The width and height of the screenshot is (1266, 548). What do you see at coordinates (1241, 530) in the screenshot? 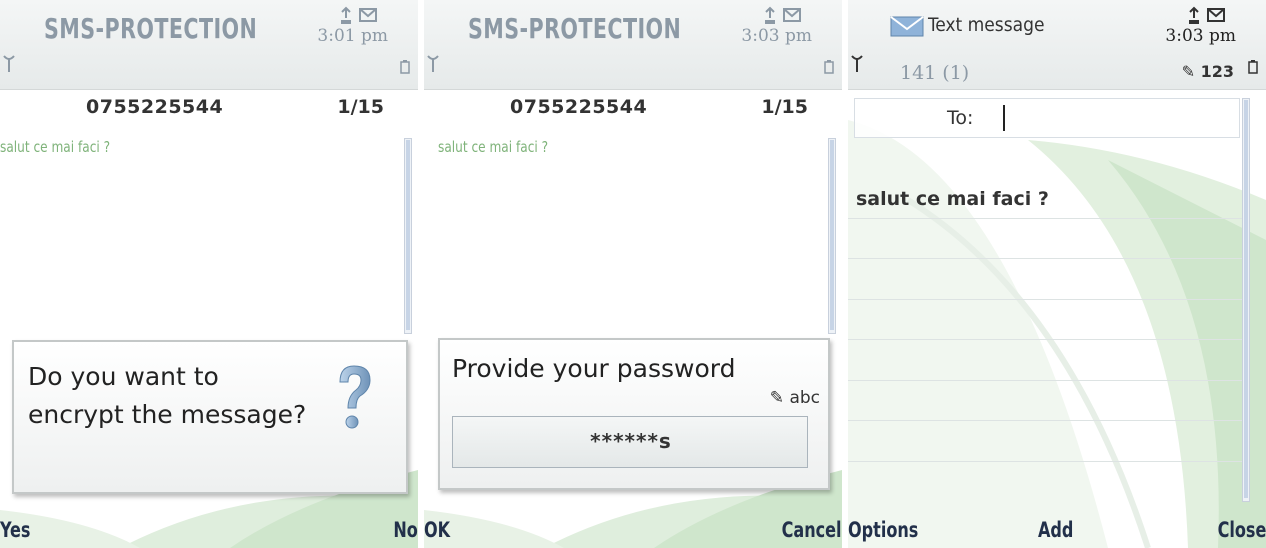
I see `close-softkey: Close` at bounding box center [1241, 530].